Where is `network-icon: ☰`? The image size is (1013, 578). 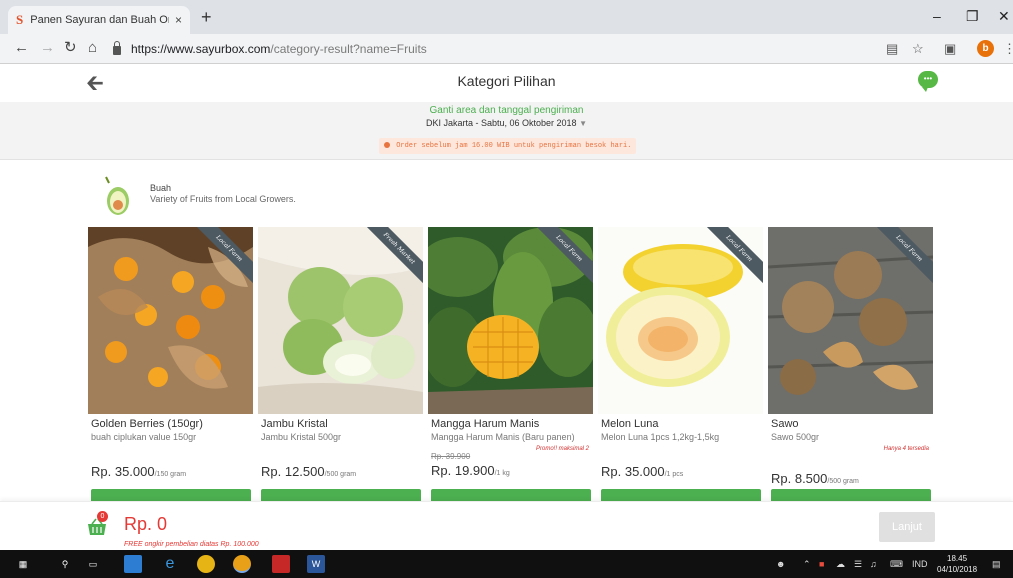
network-icon: ☰ is located at coordinates (858, 564).